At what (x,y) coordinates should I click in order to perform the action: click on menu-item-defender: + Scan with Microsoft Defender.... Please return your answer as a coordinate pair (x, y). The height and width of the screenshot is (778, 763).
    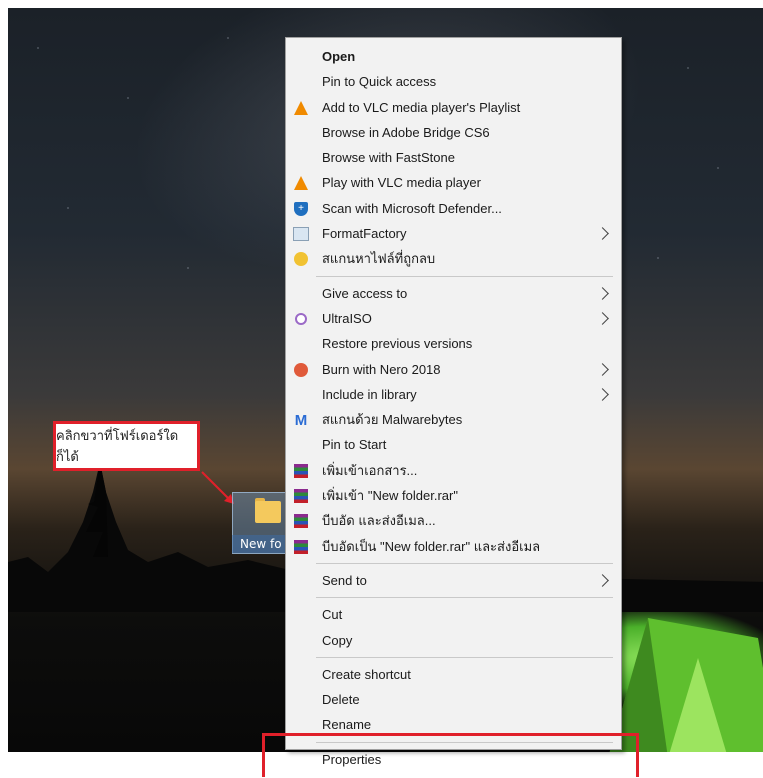
    Looking at the image, I should click on (453, 208).